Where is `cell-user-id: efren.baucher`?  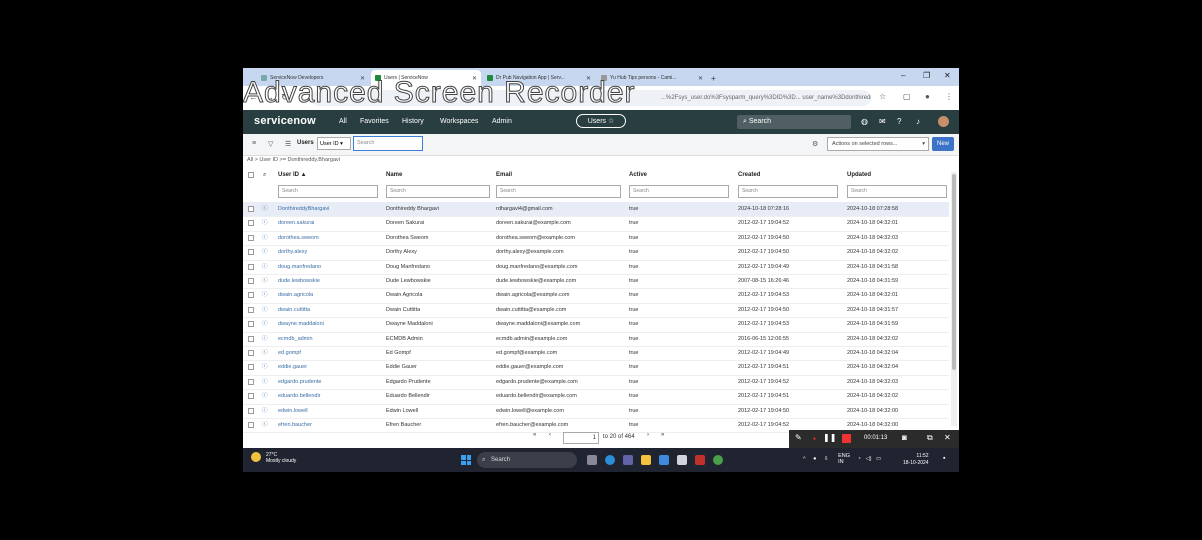 cell-user-id: efren.baucher is located at coordinates (329, 425).